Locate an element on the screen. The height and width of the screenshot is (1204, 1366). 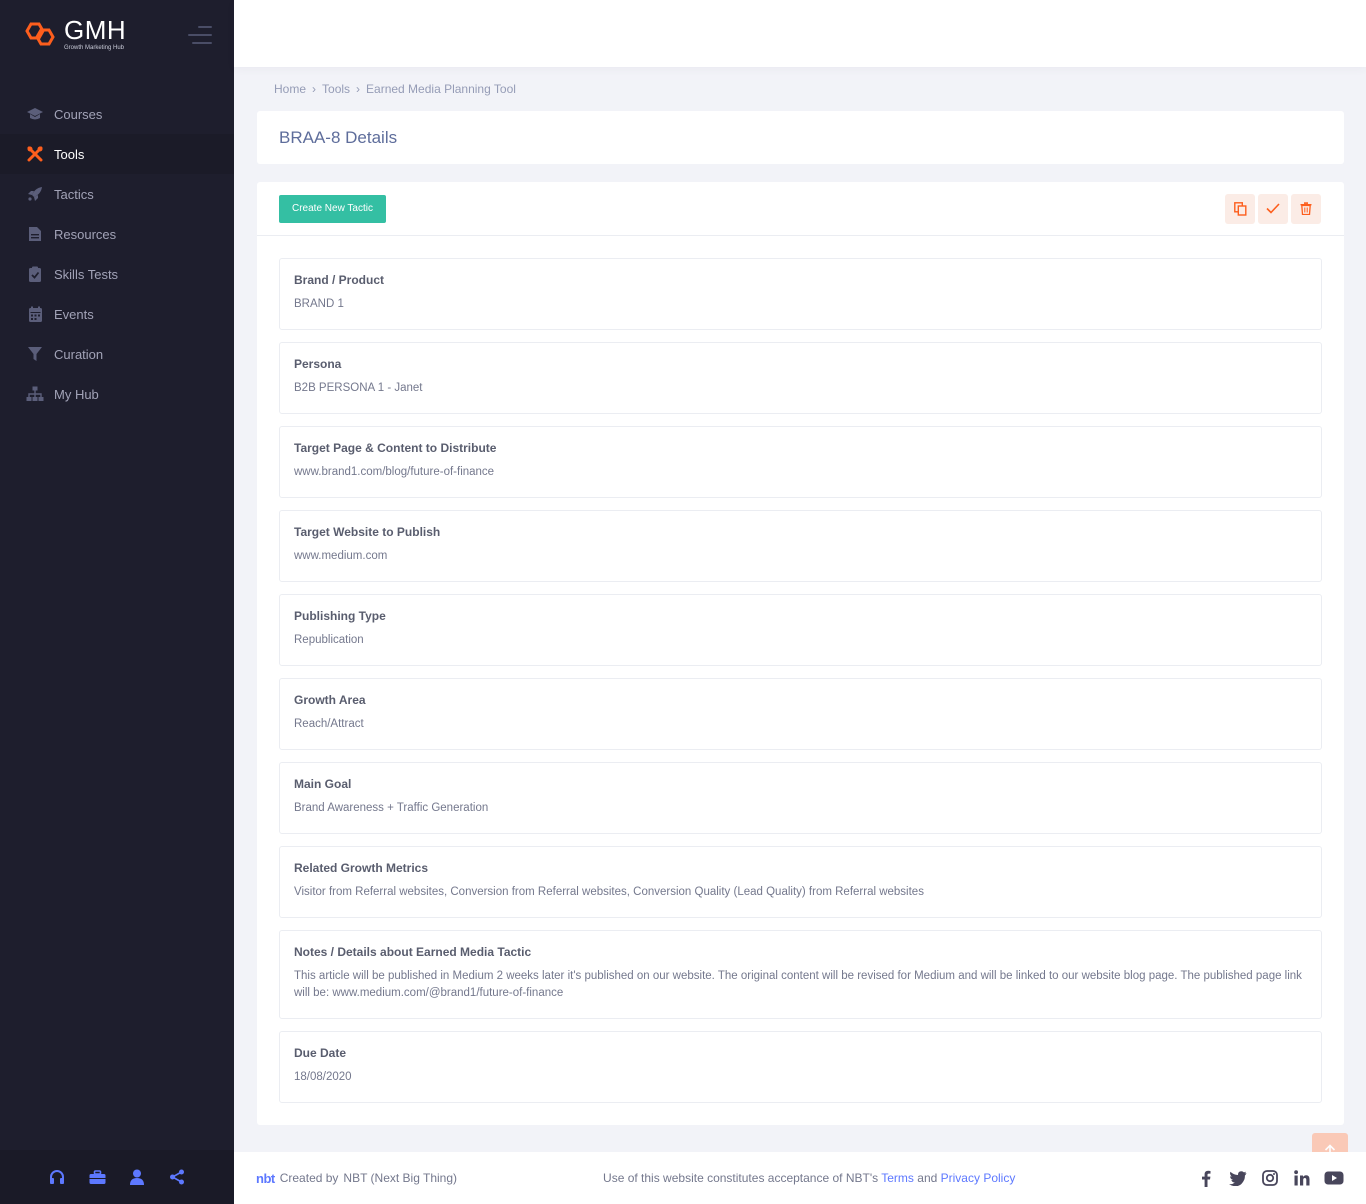
field-label: Growth Area is located at coordinates (330, 700).